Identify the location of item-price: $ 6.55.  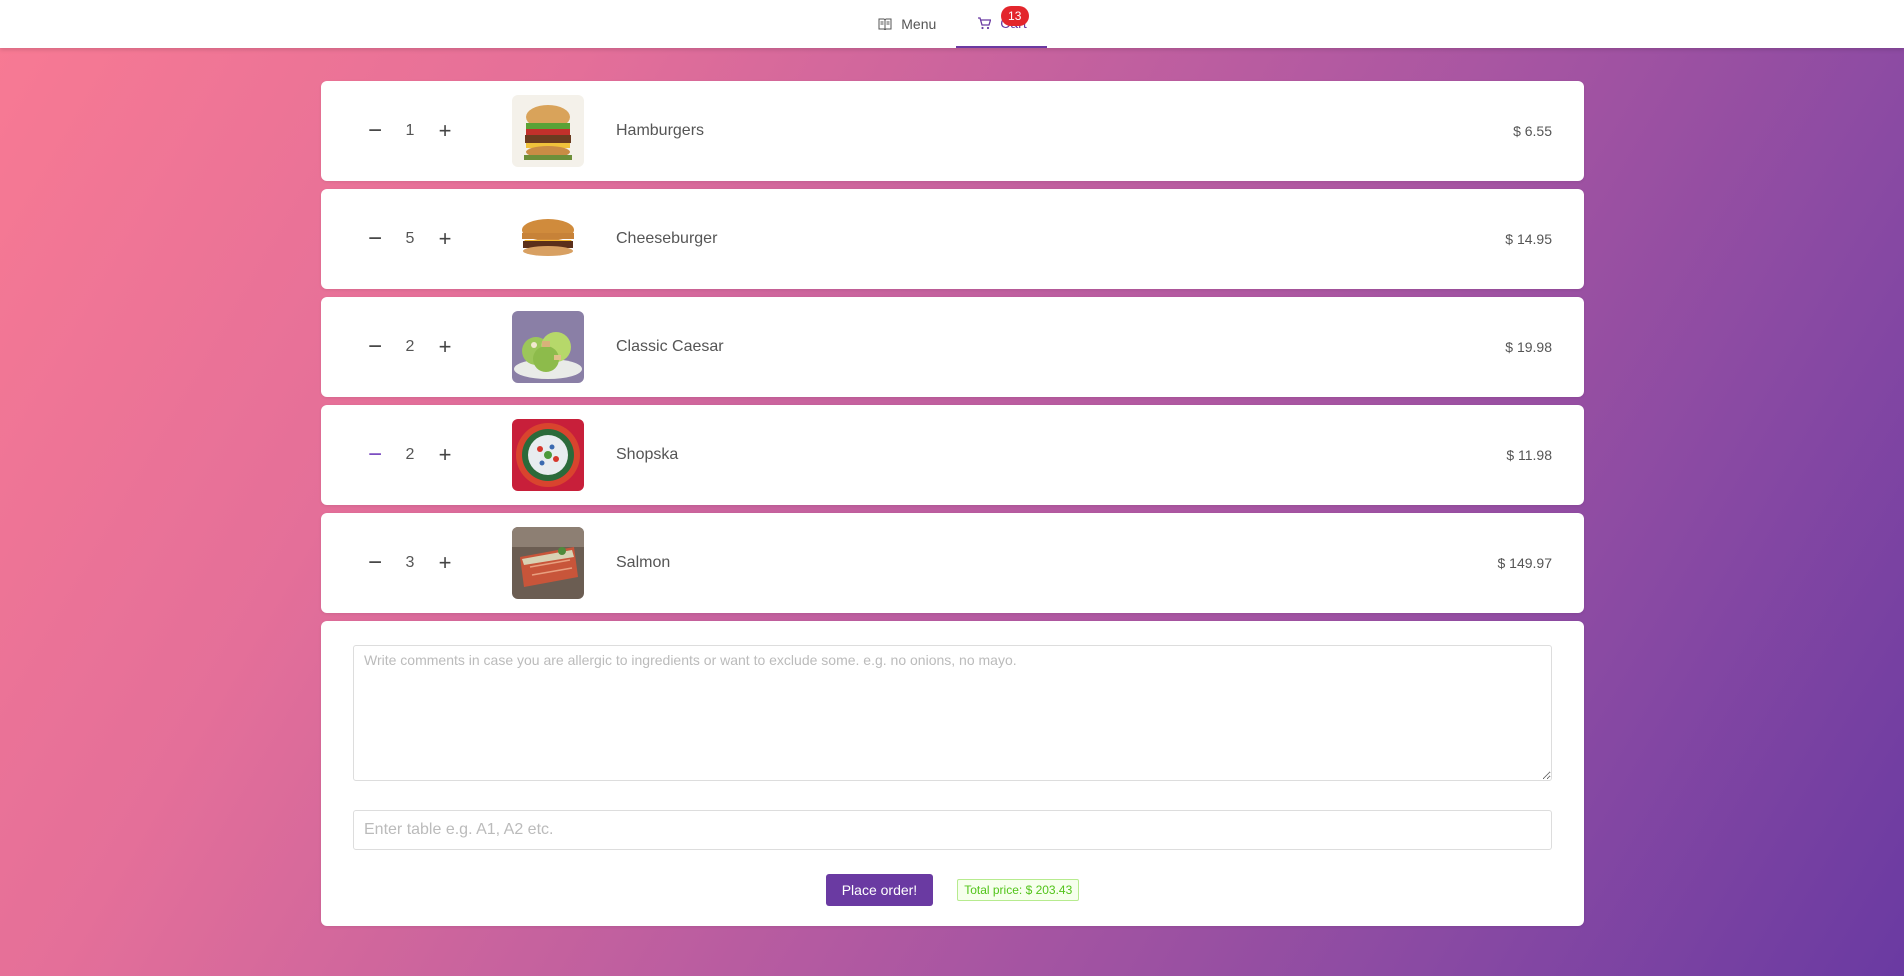
(1532, 131).